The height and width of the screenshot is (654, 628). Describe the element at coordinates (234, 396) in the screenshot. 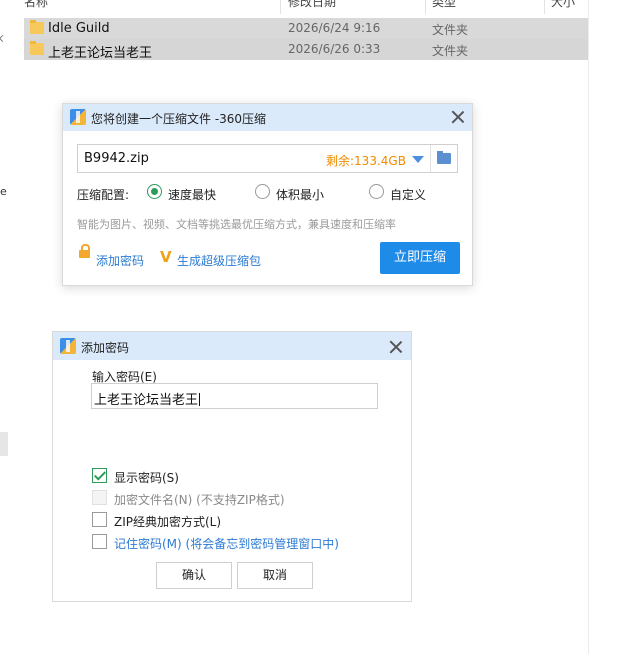

I see `password-input: 上老王论坛当老王` at that location.